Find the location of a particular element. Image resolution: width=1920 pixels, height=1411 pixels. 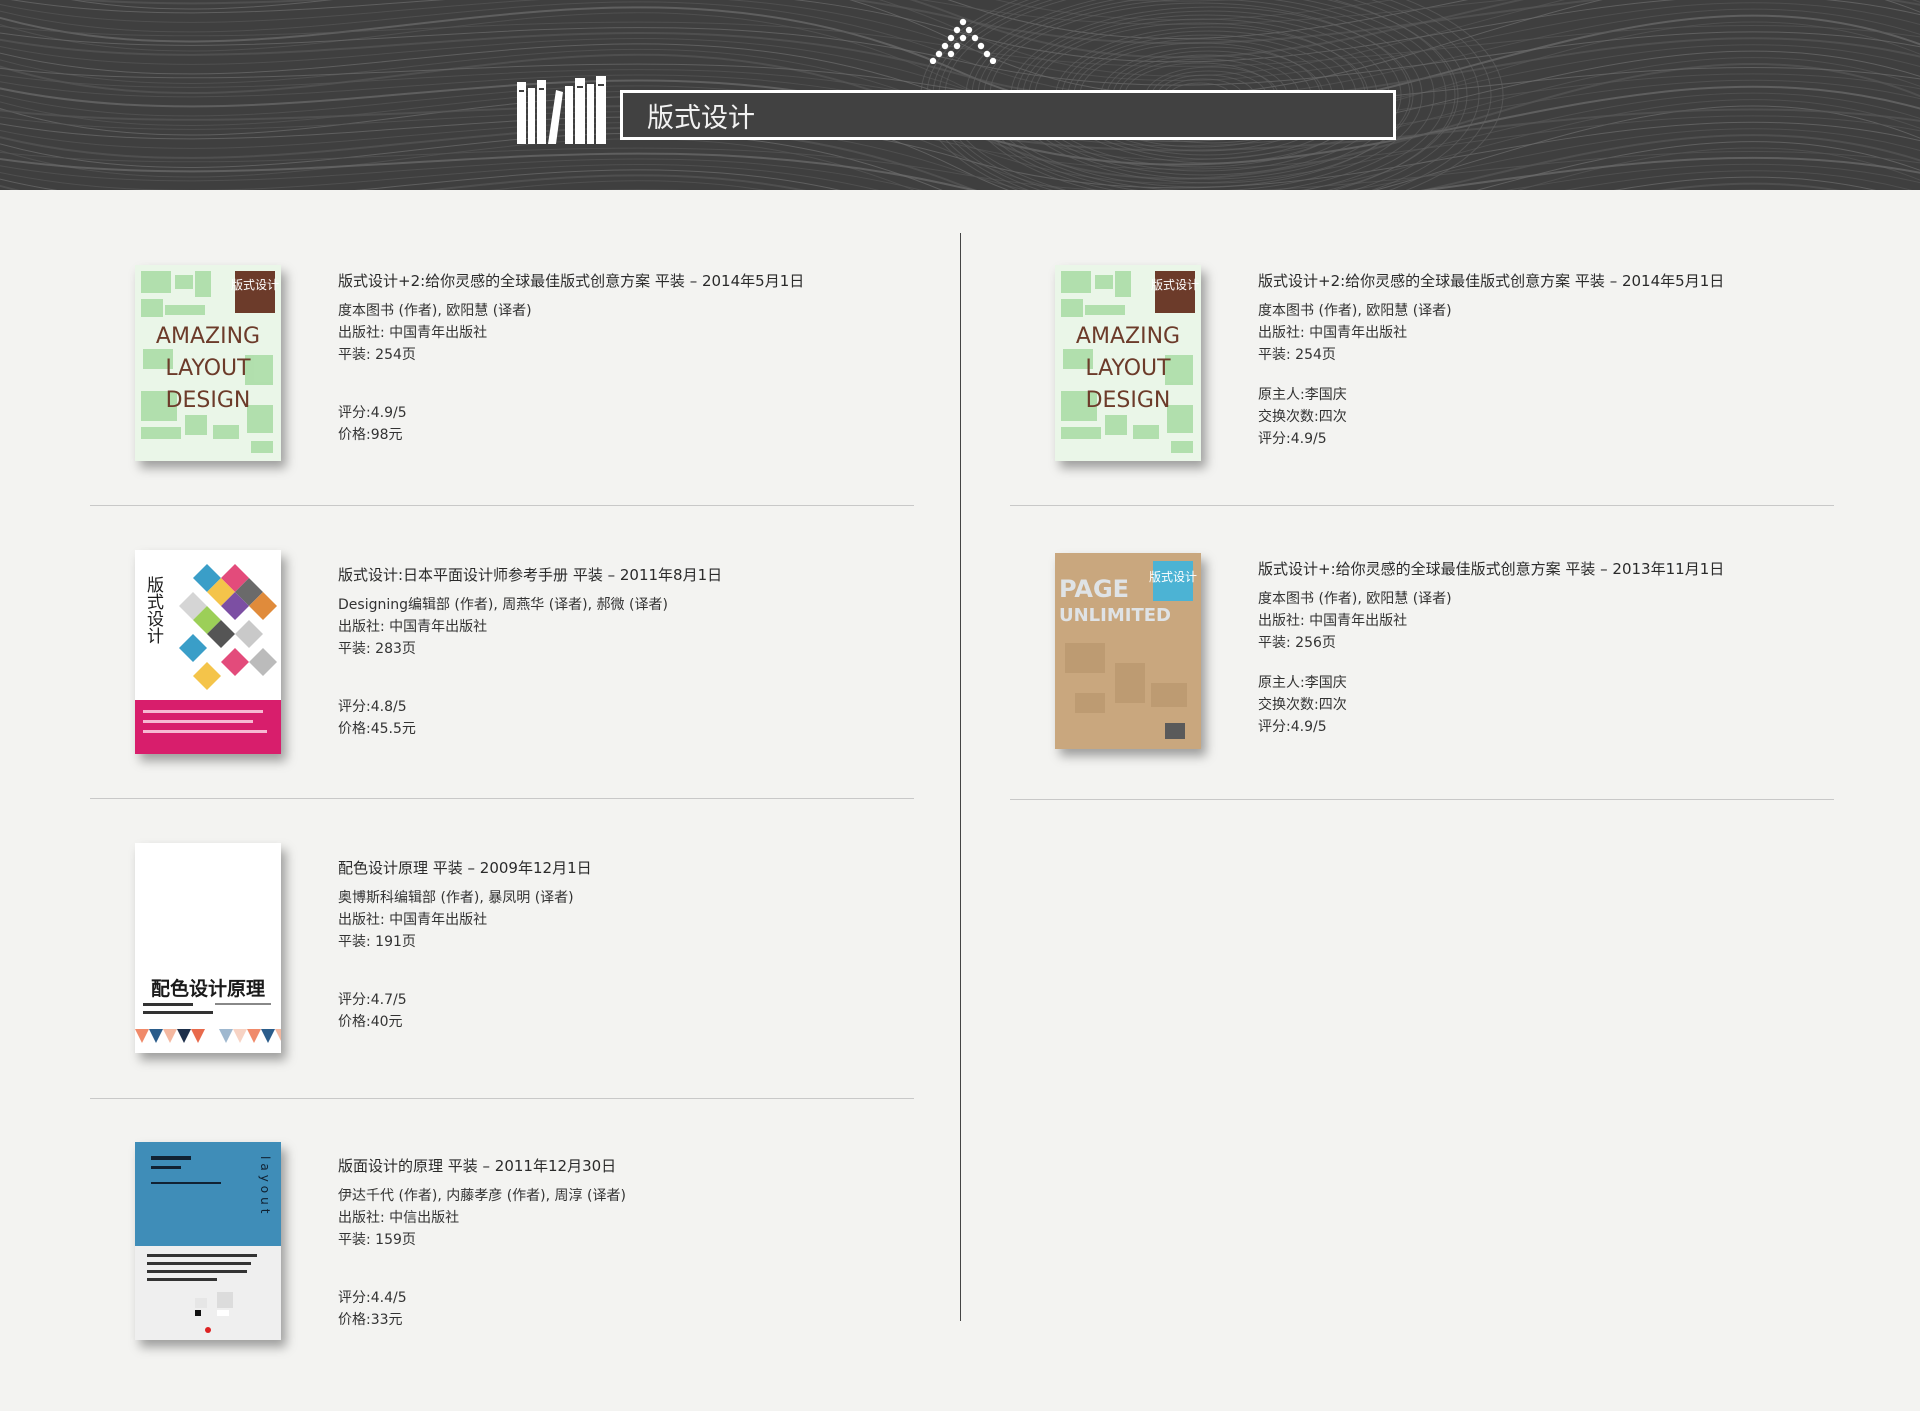

bookshelf-icon is located at coordinates (561, 110).